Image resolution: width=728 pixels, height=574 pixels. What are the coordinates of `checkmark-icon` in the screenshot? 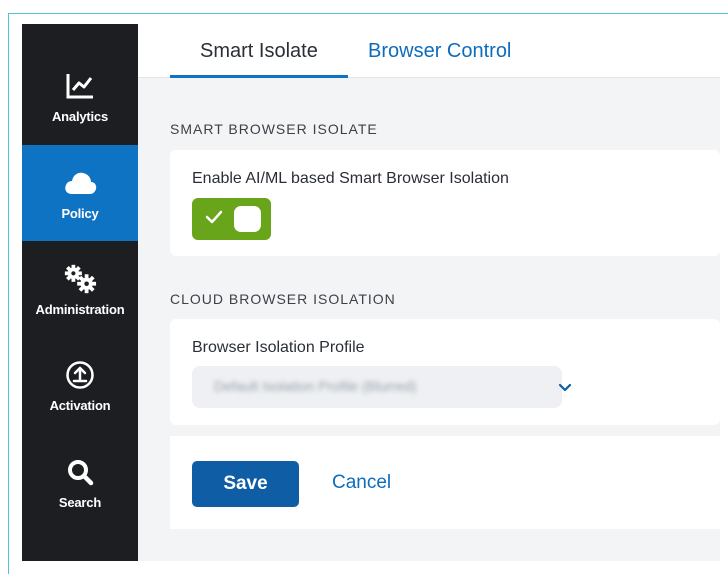 It's located at (214, 217).